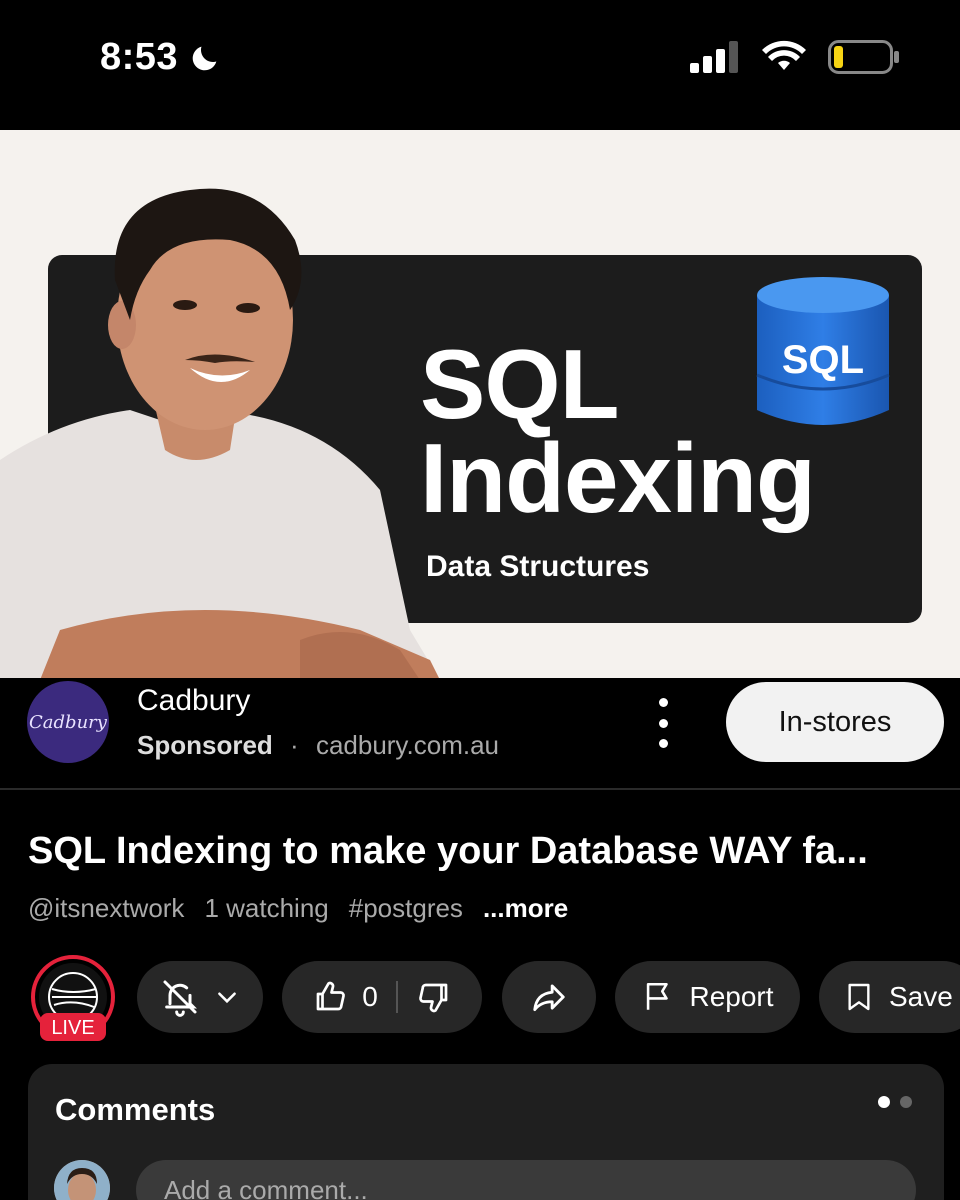  What do you see at coordinates (355, 997) in the screenshot?
I see `like-button: 0` at bounding box center [355, 997].